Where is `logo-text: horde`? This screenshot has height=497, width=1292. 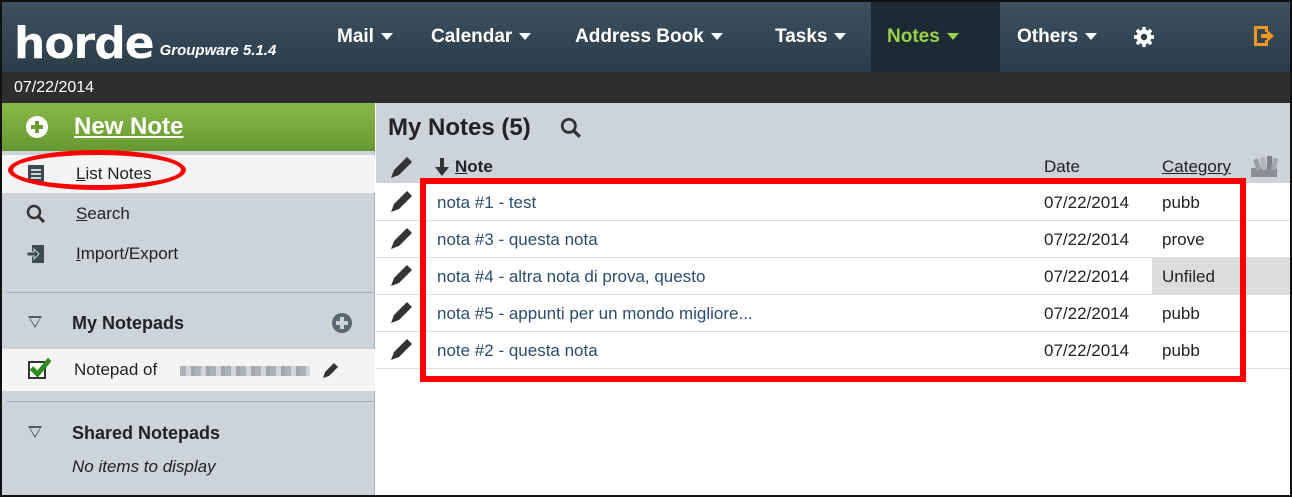 logo-text: horde is located at coordinates (84, 43).